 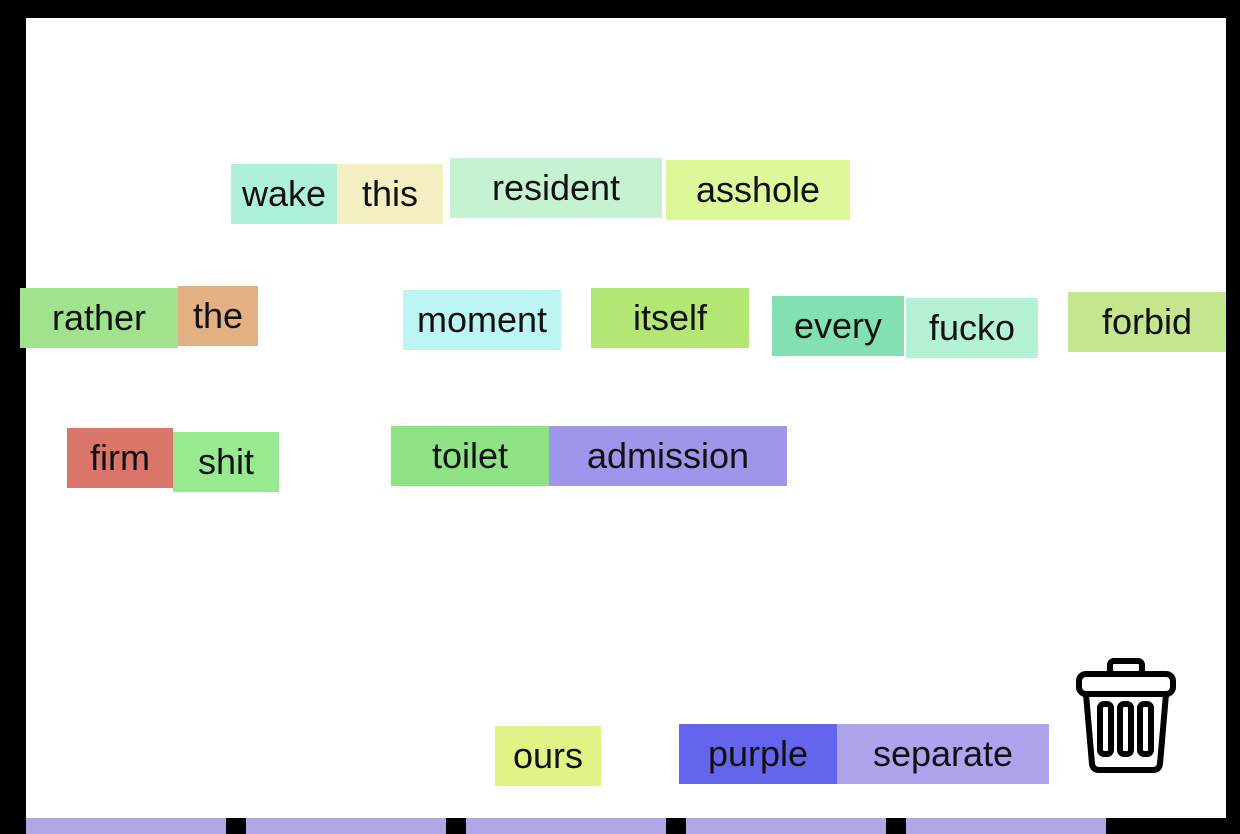 What do you see at coordinates (390, 194) in the screenshot?
I see `word-tile-this: this` at bounding box center [390, 194].